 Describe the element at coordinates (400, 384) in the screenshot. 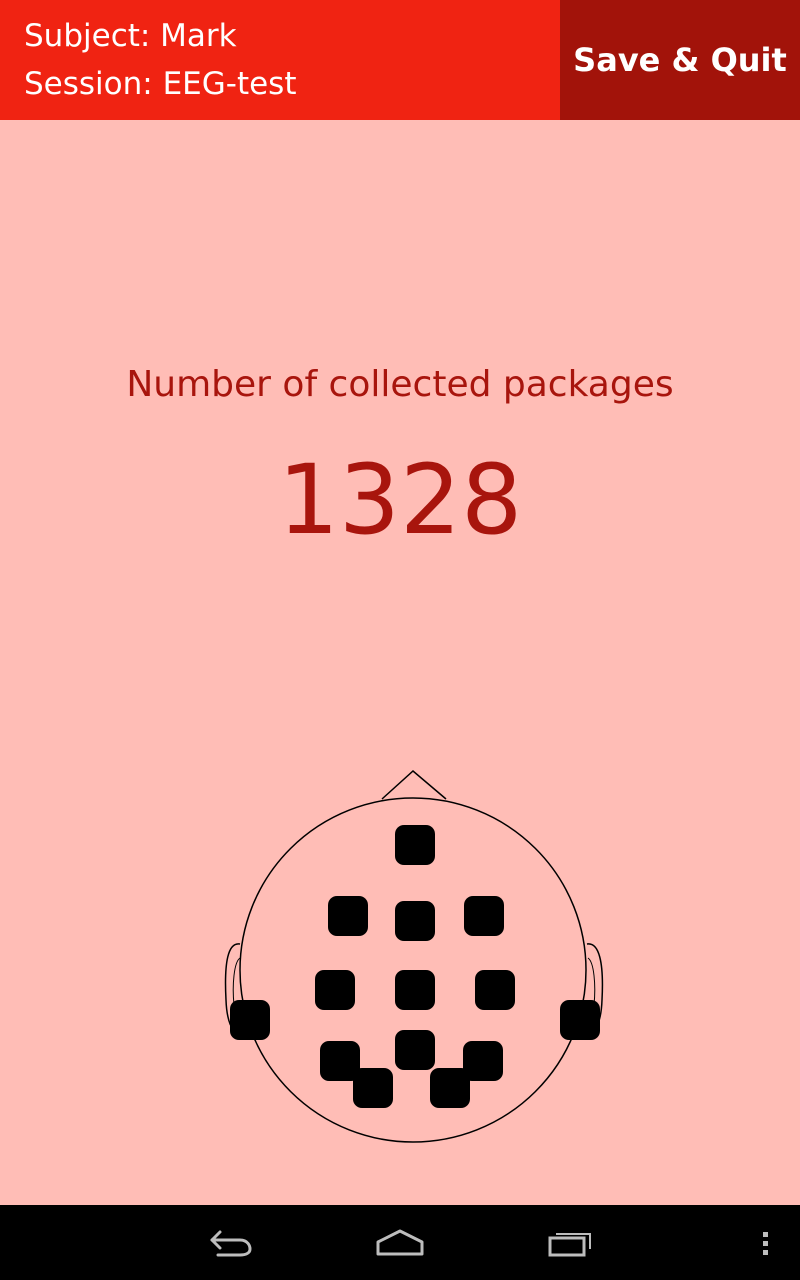

I see `packages-label: Number of collected packages` at that location.